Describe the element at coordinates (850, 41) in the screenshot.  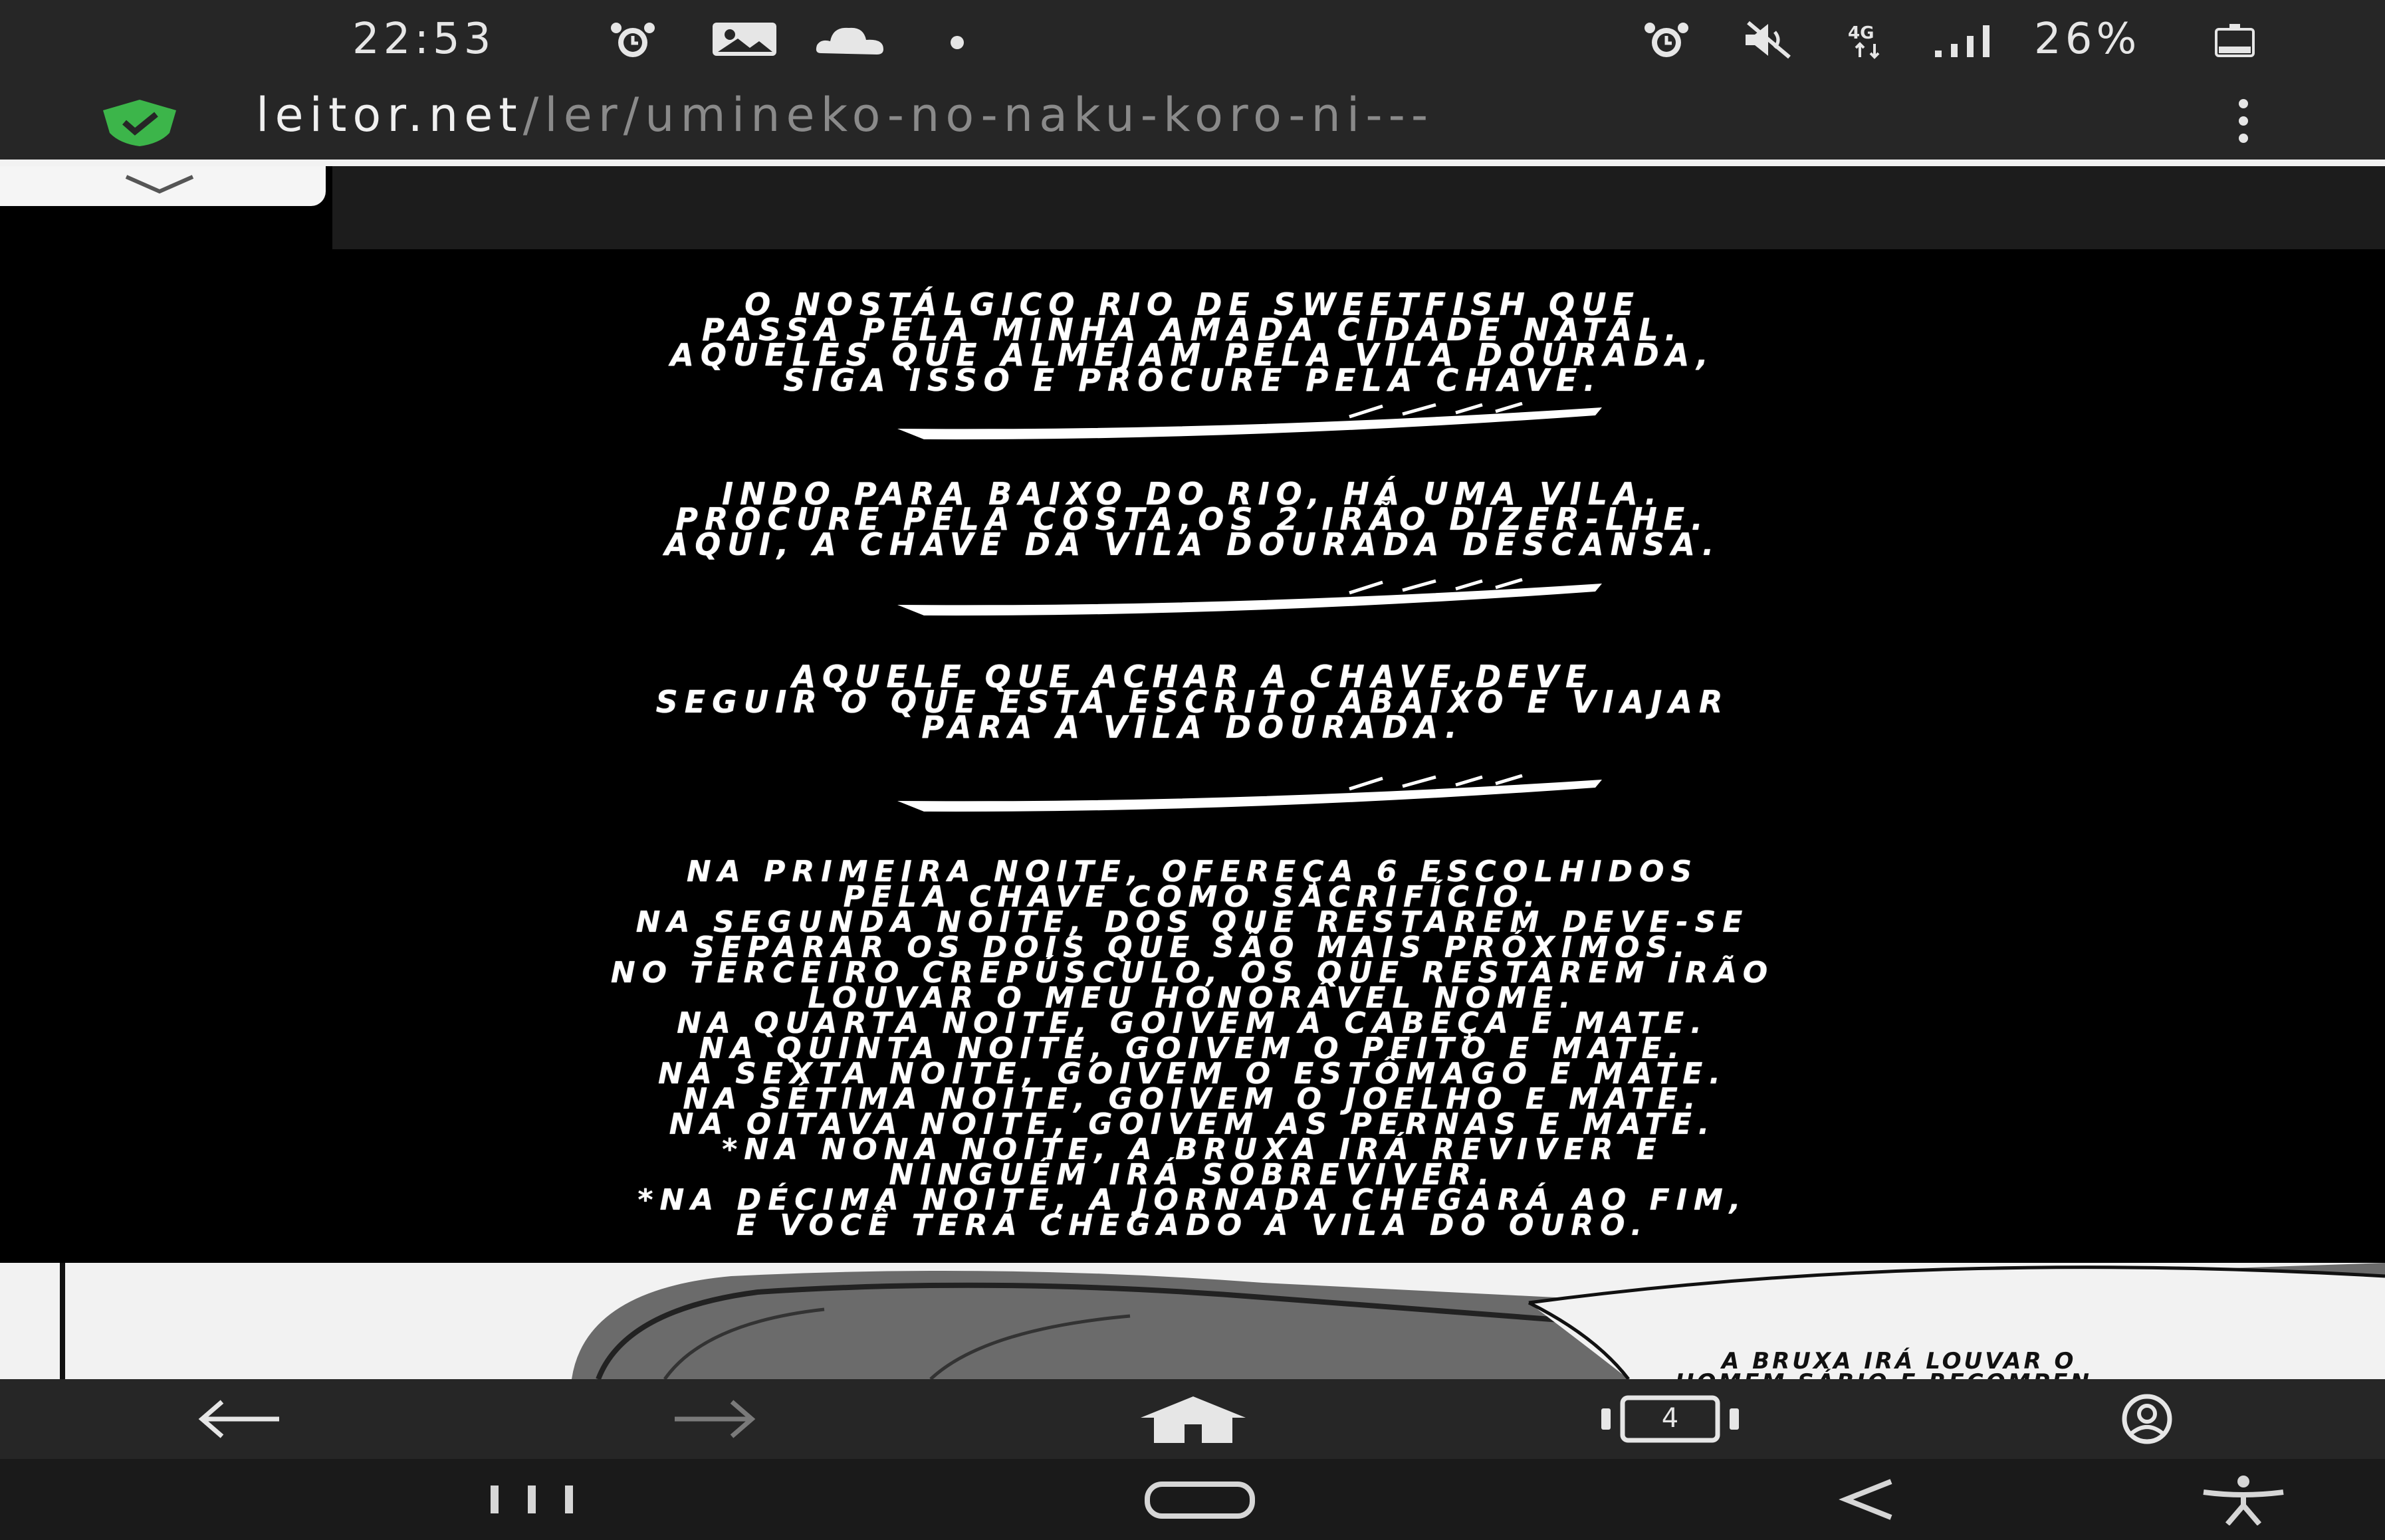
I see `cloud-icon` at that location.